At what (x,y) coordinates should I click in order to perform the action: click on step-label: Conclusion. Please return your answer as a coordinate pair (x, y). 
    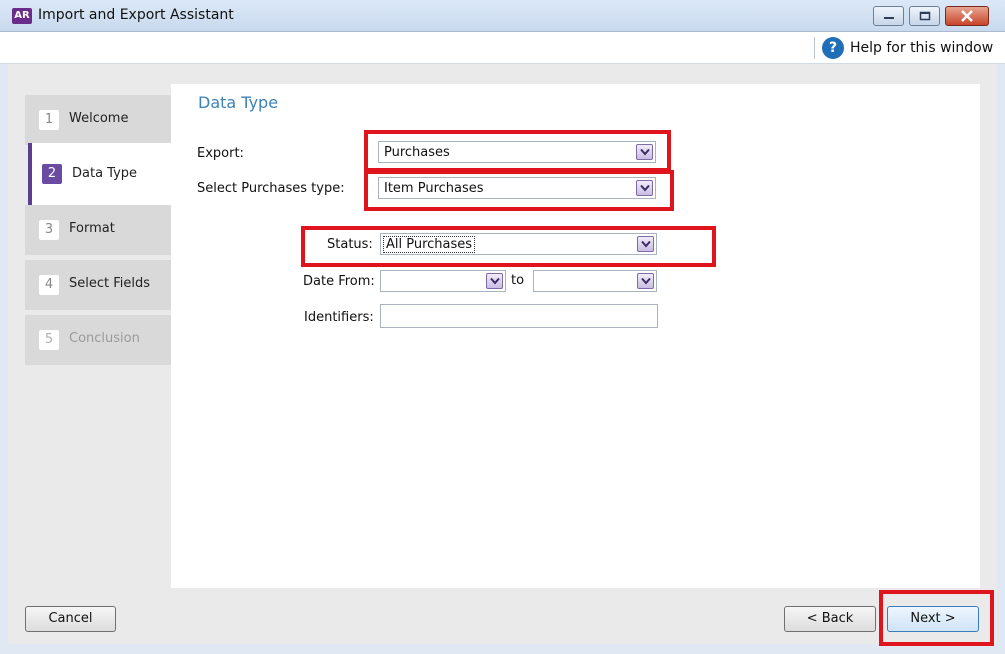
    Looking at the image, I should click on (104, 338).